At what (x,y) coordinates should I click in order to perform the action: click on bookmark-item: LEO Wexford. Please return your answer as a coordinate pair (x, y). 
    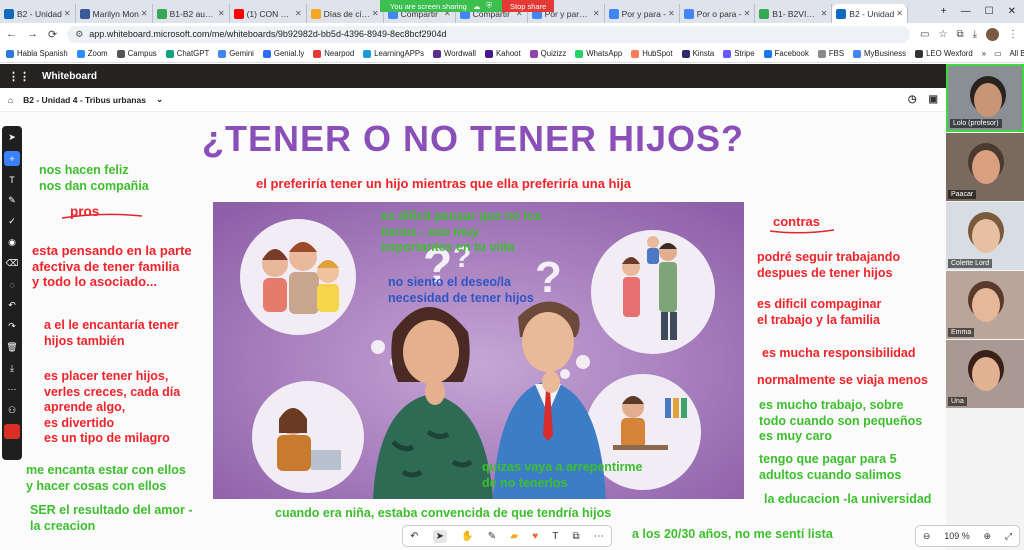
    Looking at the image, I should click on (944, 53).